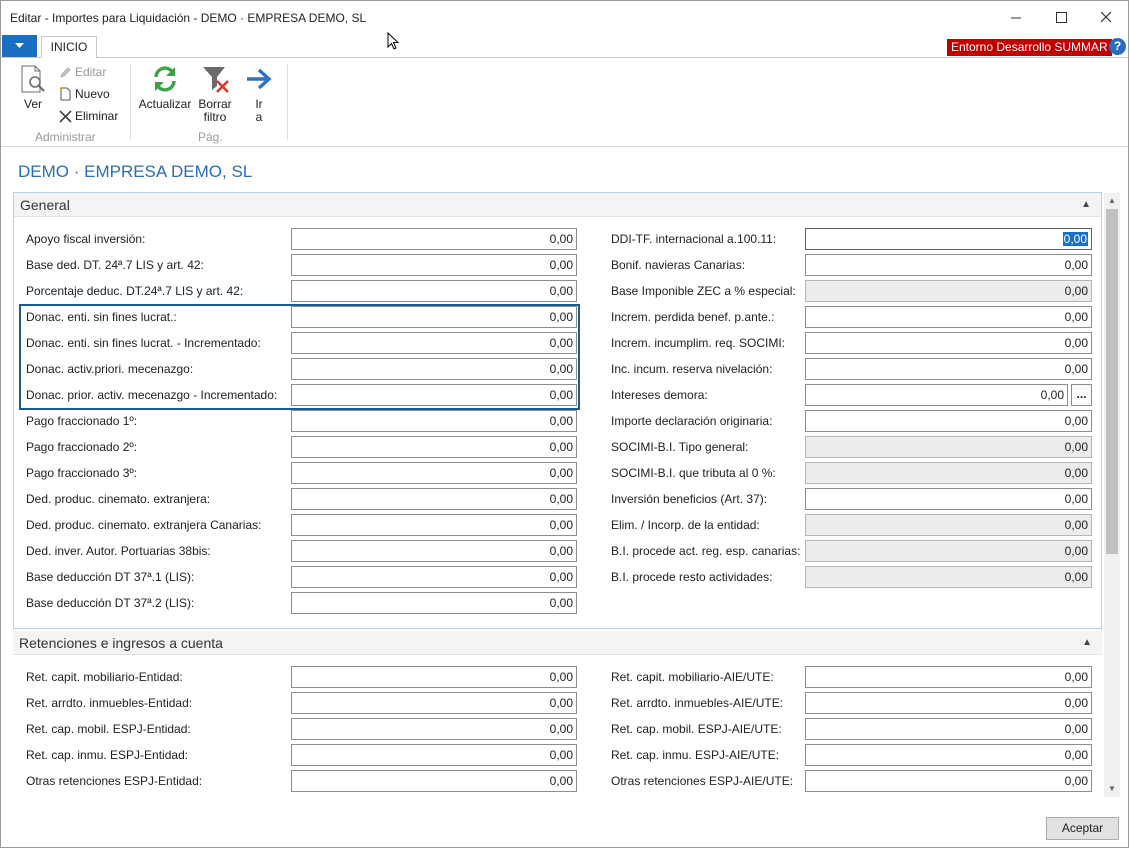  I want to click on environment-badge: Entorno Desarrollo SUMMAR, so click(1029, 47).